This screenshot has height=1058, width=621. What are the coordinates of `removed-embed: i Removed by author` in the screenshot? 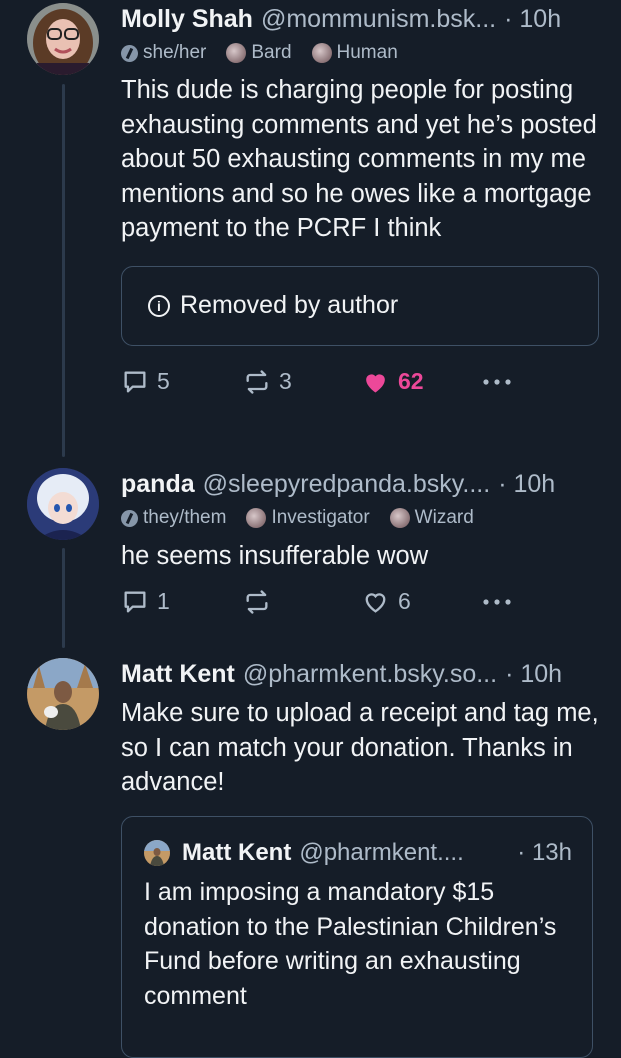 It's located at (360, 305).